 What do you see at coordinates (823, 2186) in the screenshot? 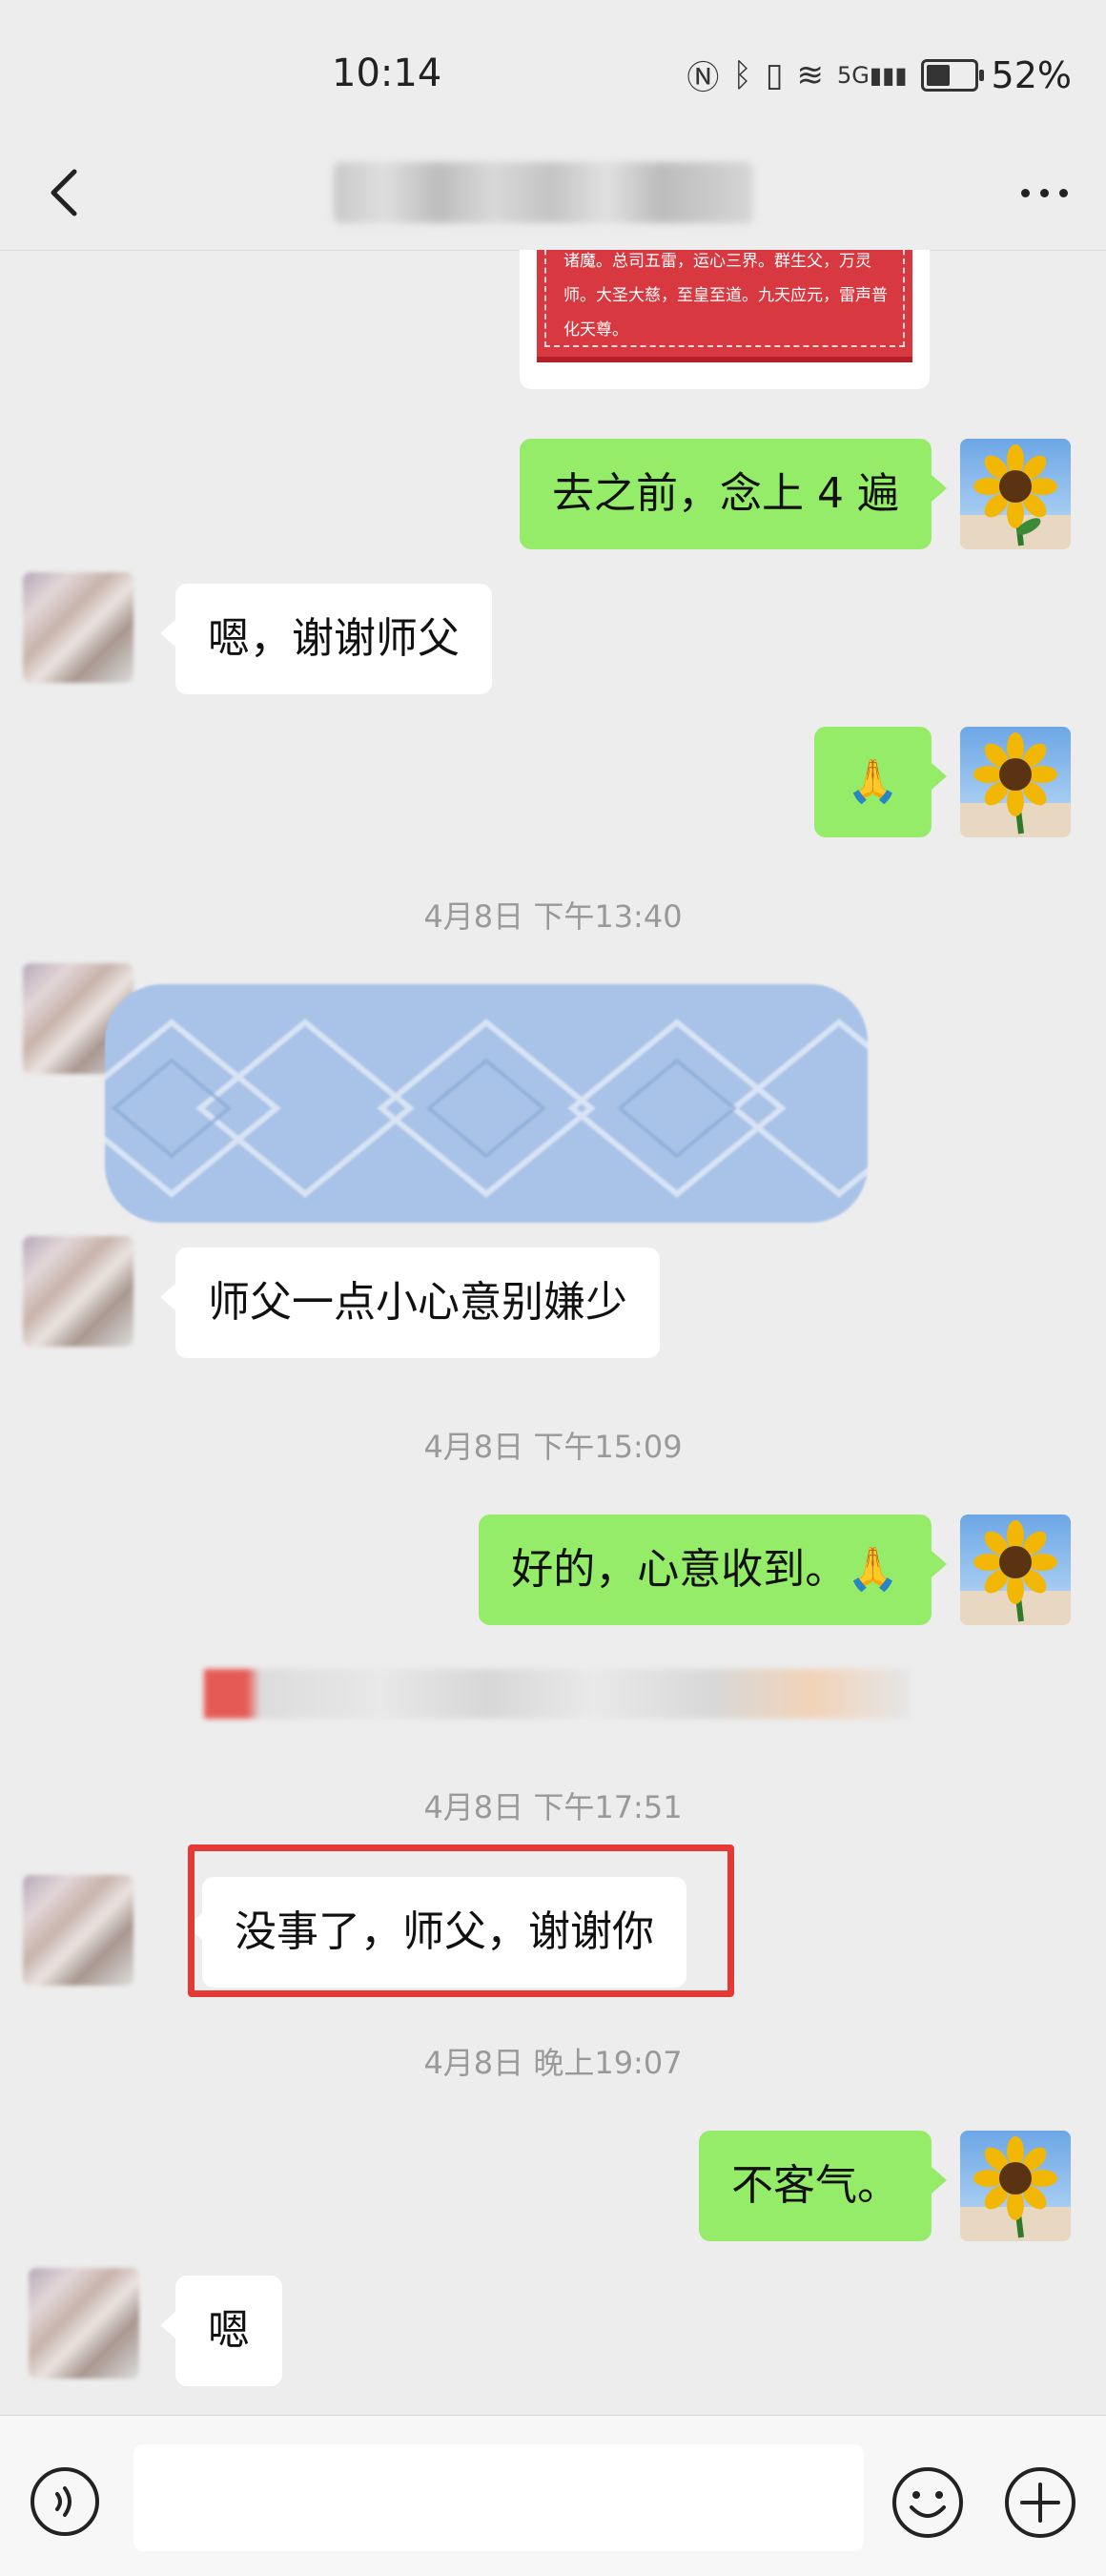
I see `message-outgoing: 不客气。` at bounding box center [823, 2186].